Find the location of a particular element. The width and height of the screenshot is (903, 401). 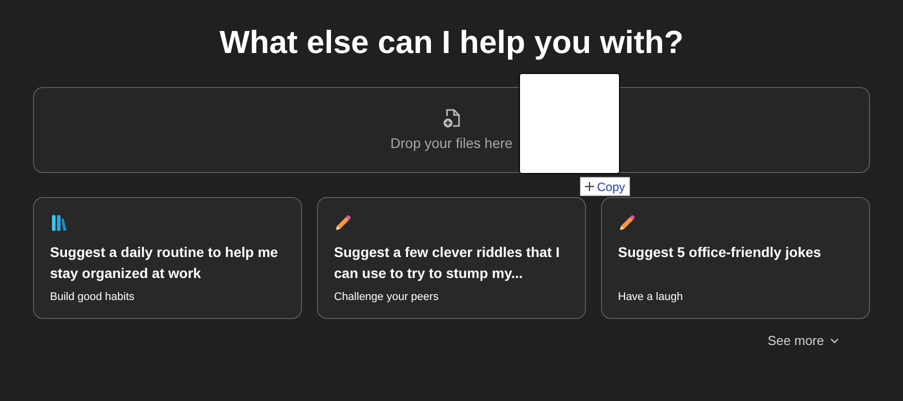

card-title: Suggest 5 office-friendly jokes is located at coordinates (720, 252).